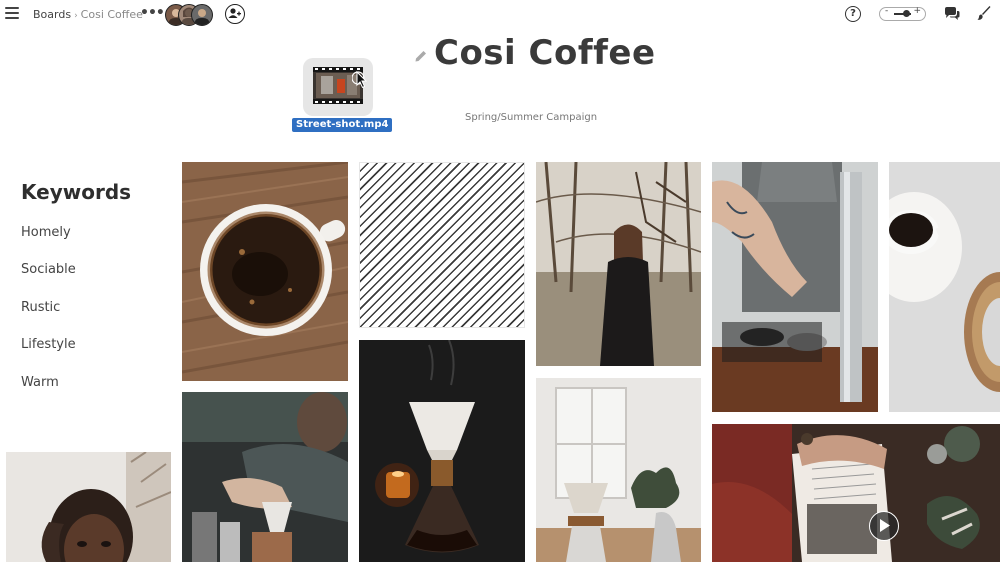  Describe the element at coordinates (545, 53) in the screenshot. I see `page-title: Cosi Coffee` at that location.